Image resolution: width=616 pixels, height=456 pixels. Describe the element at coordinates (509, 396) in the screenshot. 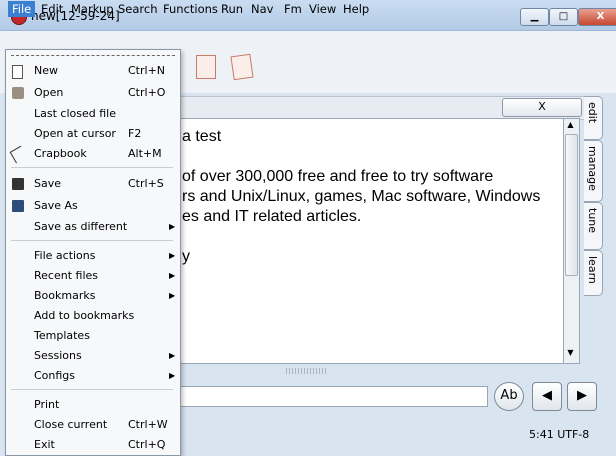

I see `find-button: Ab` at that location.